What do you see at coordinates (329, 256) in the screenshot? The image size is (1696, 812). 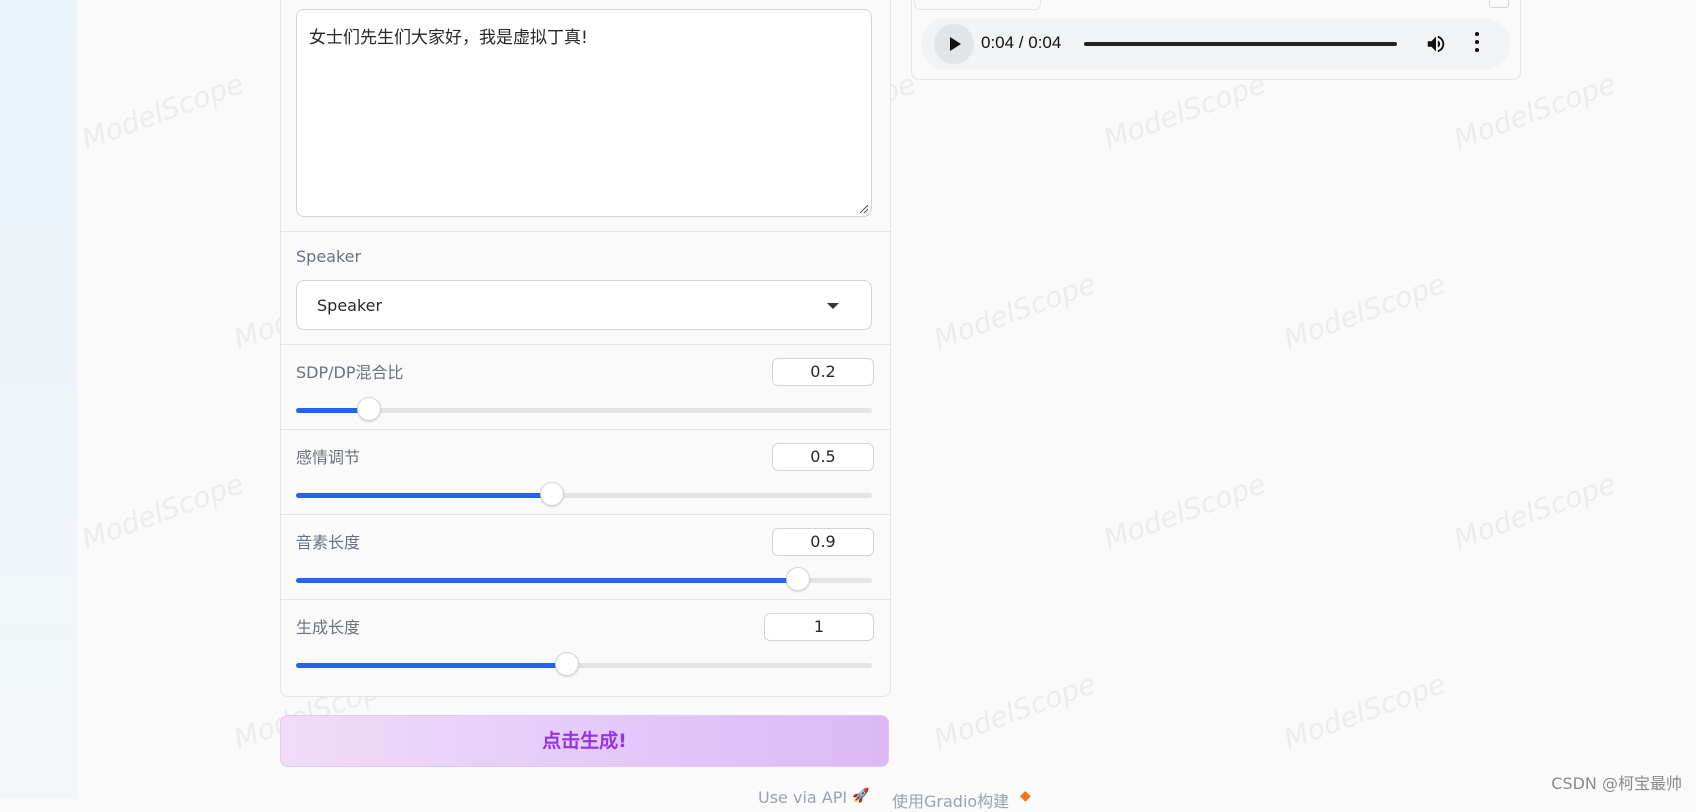 I see `speaker-label: Speaker` at bounding box center [329, 256].